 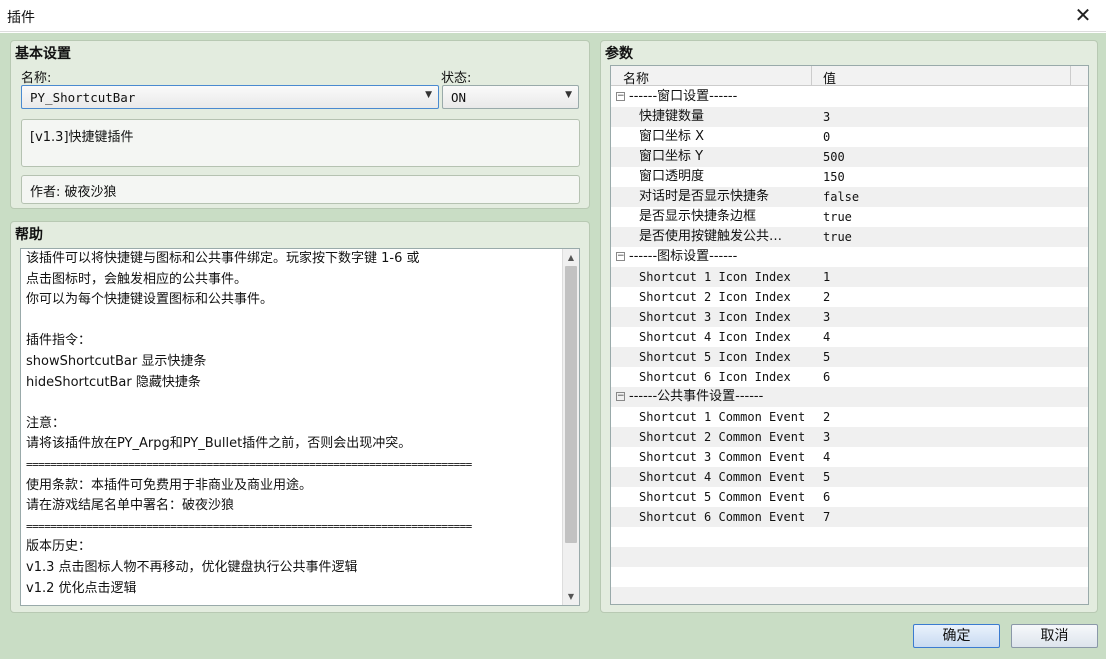 I want to click on param-name: Shortcut 6 Icon Index, so click(x=715, y=377).